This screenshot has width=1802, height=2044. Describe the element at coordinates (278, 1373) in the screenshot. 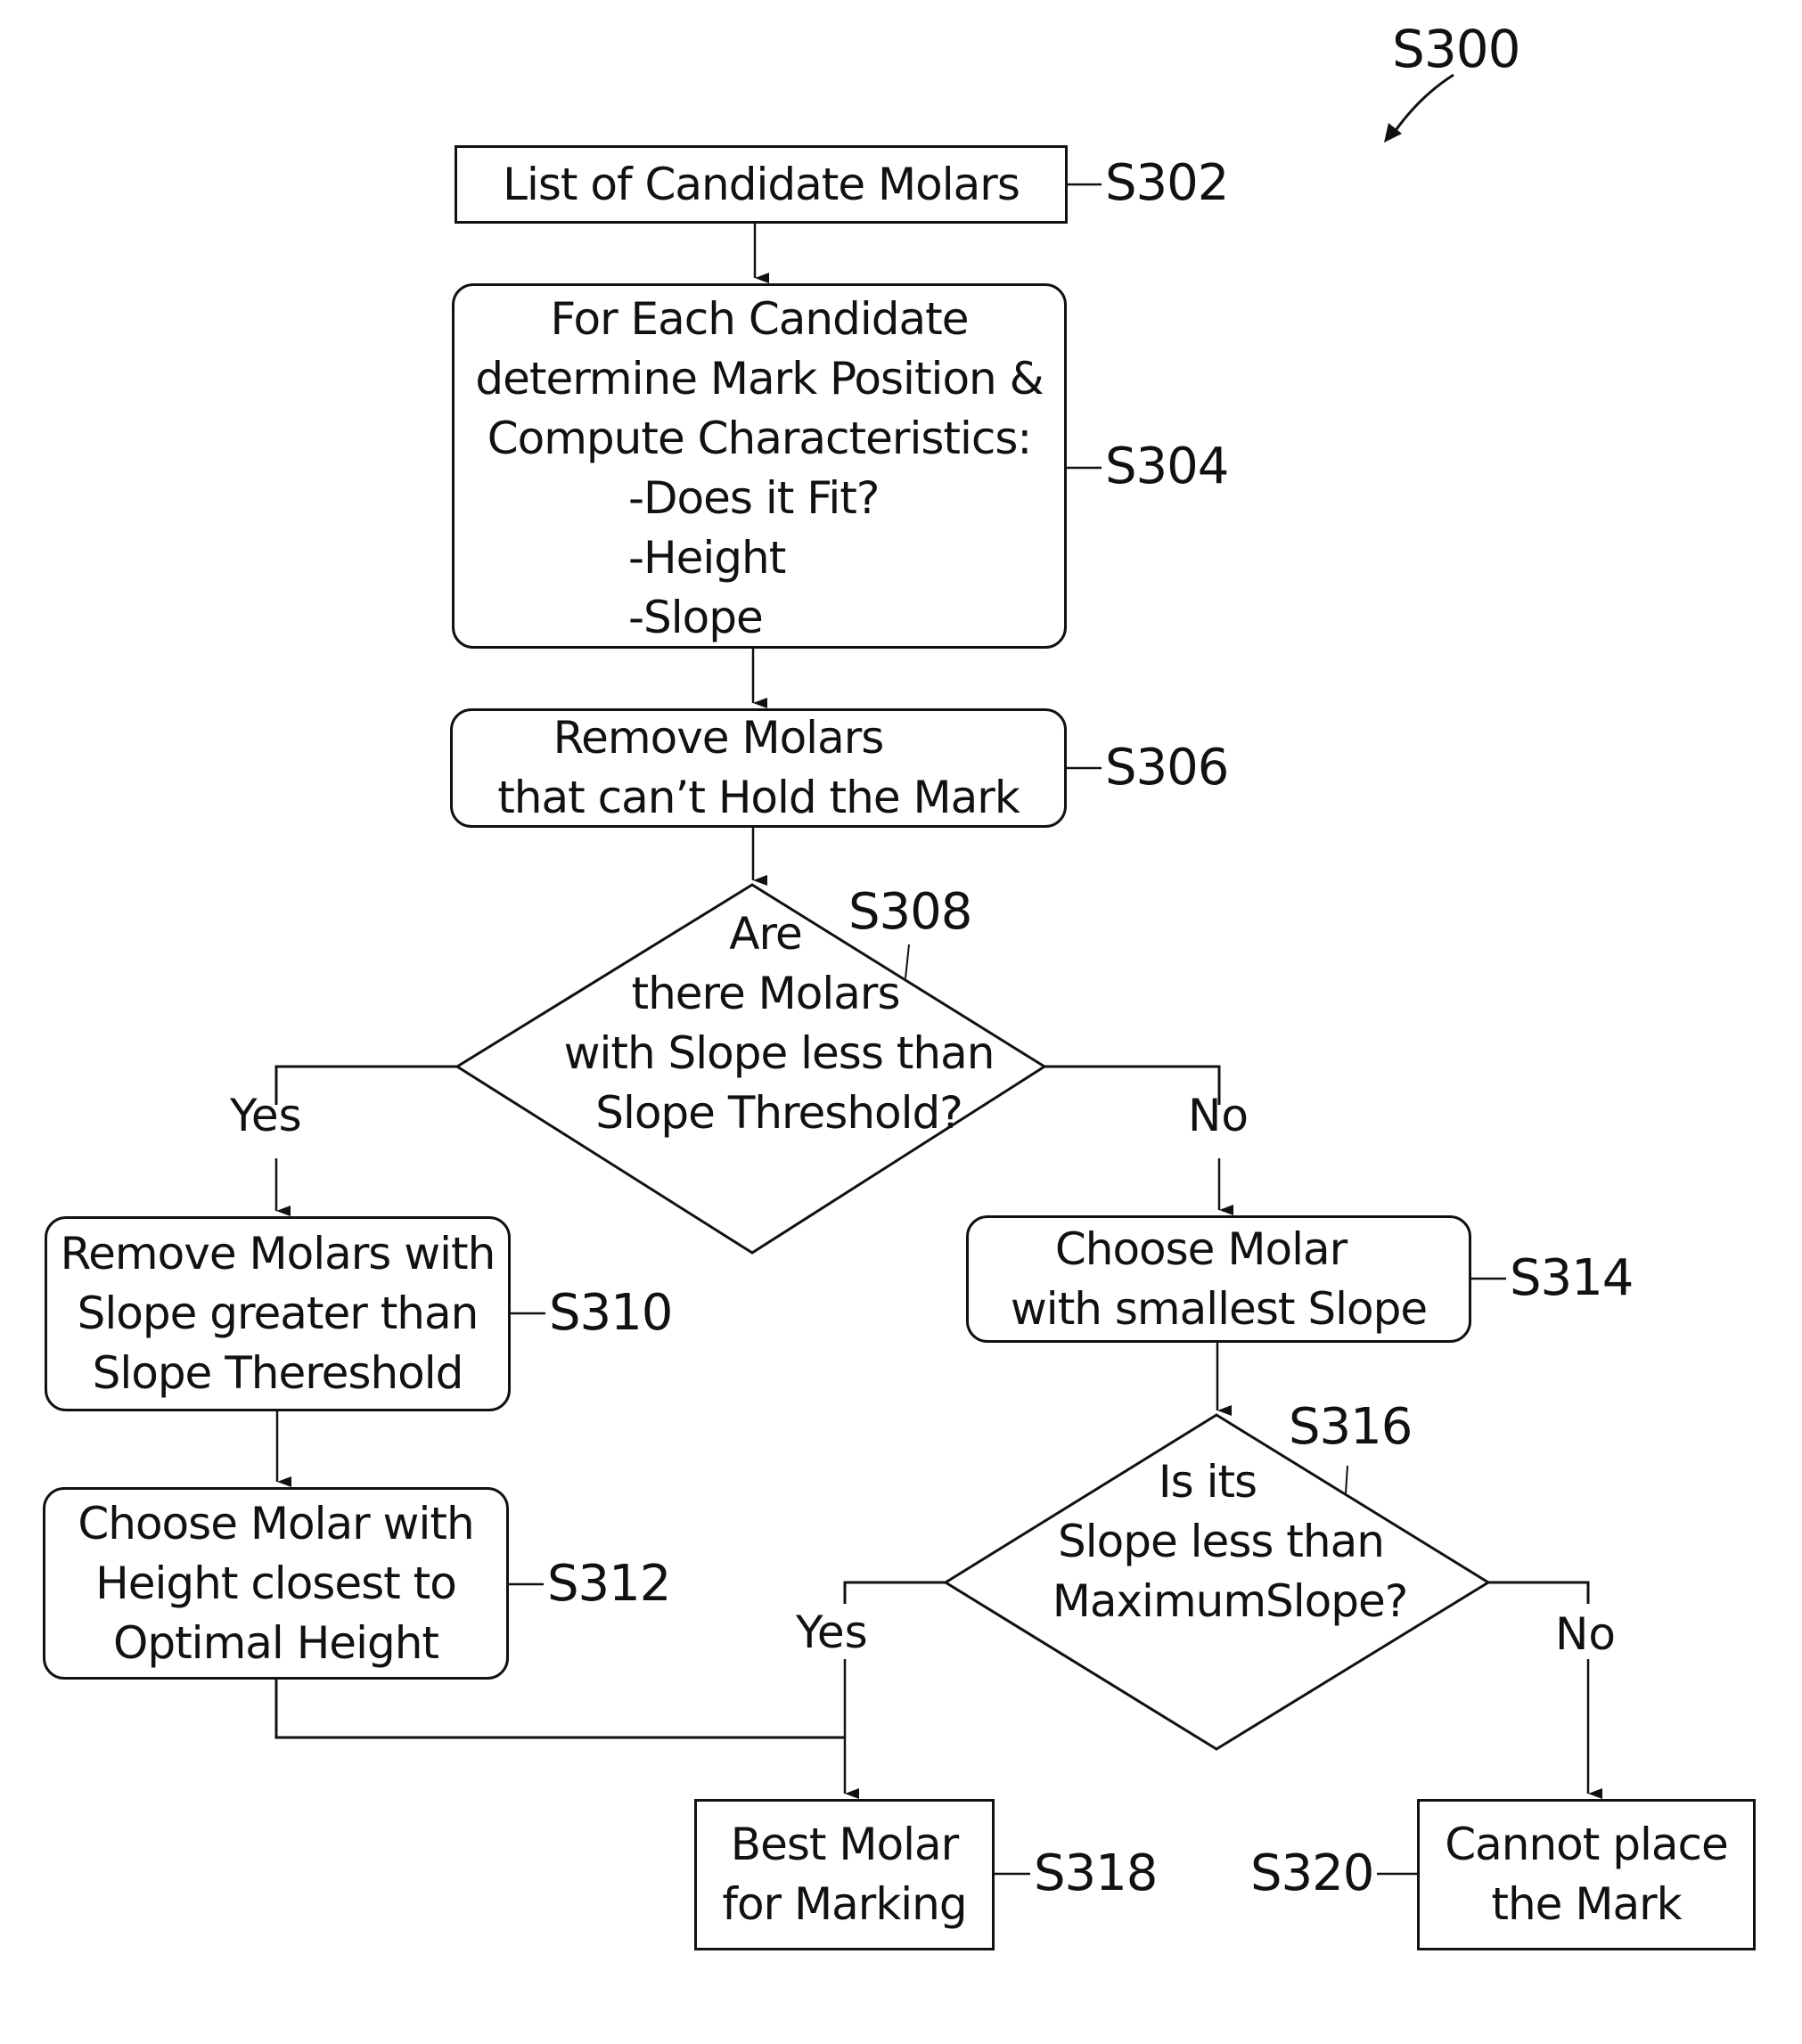

I see `box-text: Slope Thereshold` at that location.